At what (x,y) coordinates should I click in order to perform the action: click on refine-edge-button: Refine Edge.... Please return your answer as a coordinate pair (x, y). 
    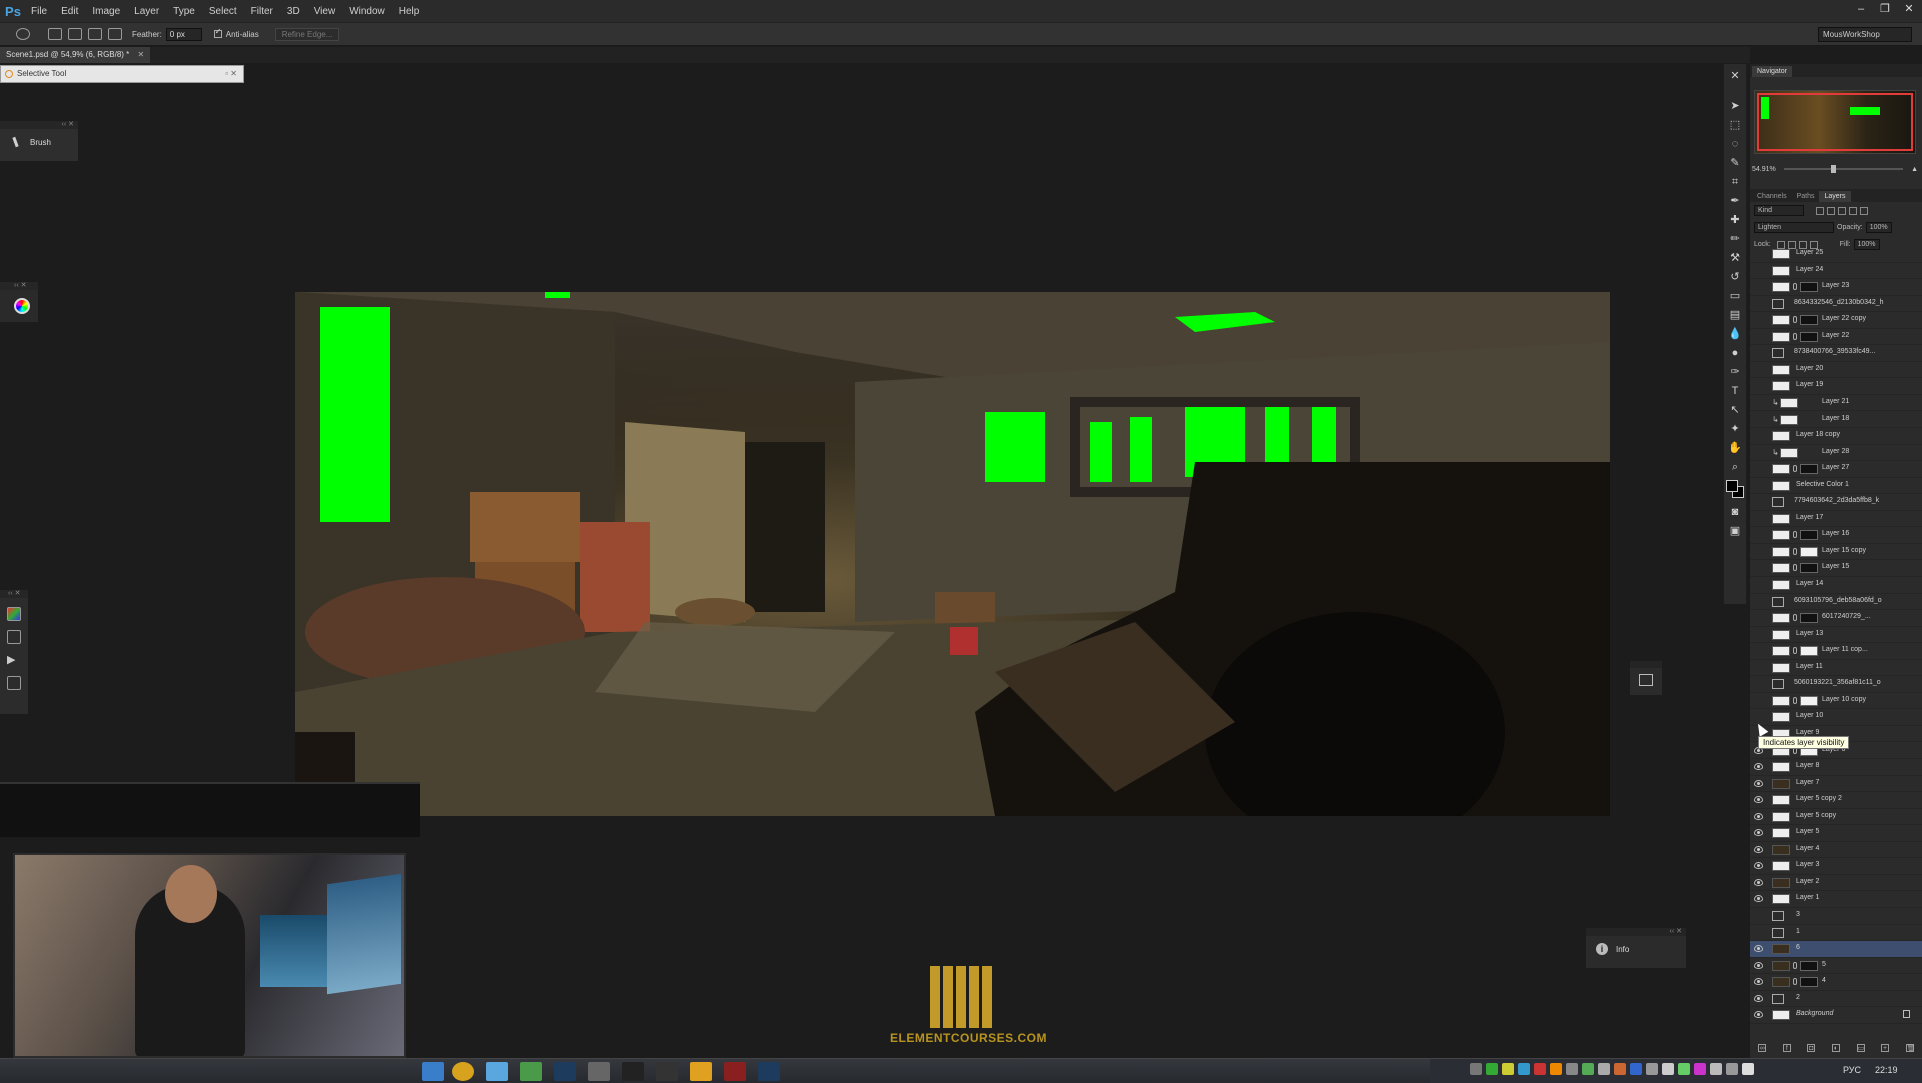
    Looking at the image, I should click on (307, 34).